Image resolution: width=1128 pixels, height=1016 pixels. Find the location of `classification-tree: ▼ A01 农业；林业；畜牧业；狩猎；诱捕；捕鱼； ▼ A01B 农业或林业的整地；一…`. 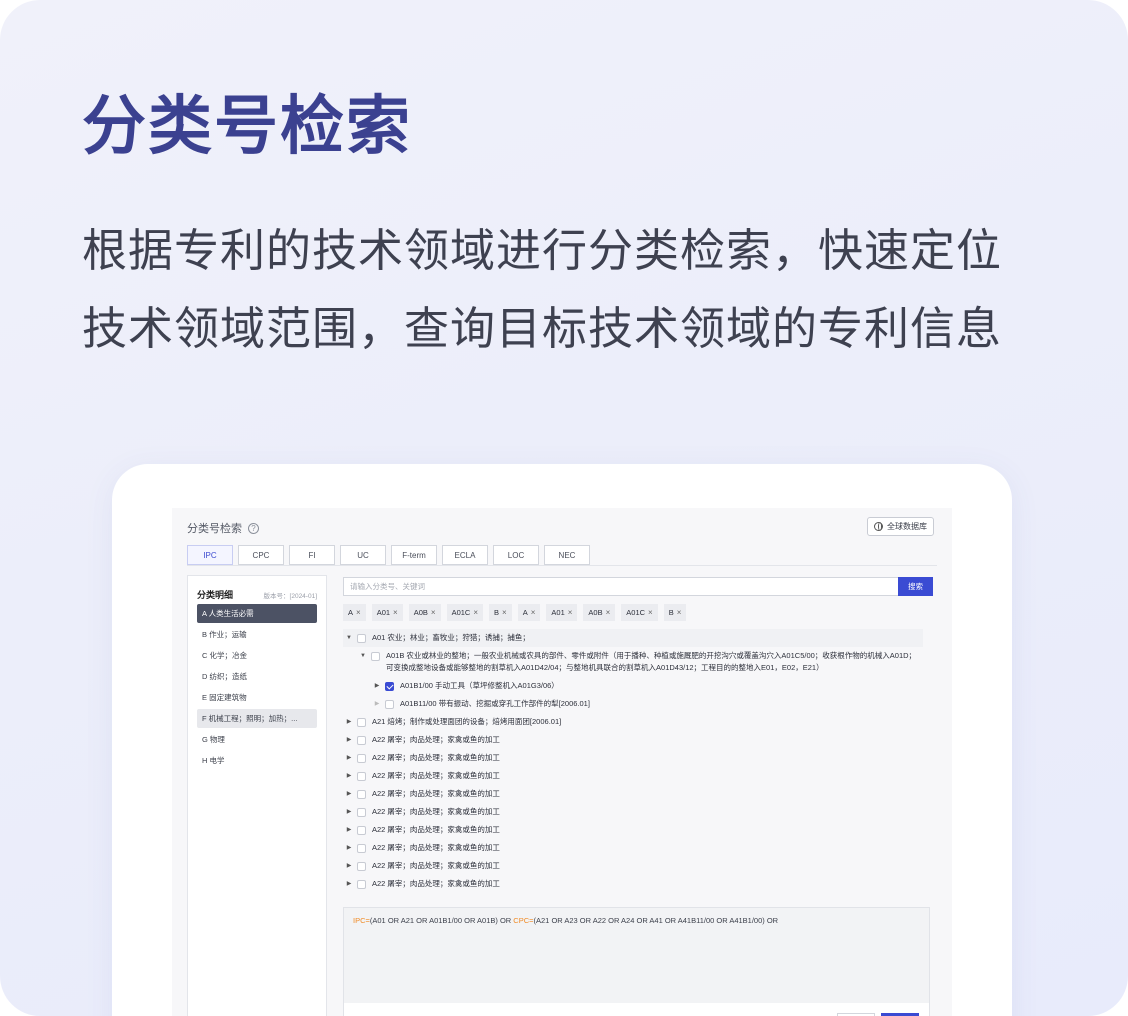

classification-tree: ▼ A01 农业；林业；畜牧业；狩猎；诱捕；捕鱼； ▼ A01B 农业或林业的整地；一… is located at coordinates (633, 761).